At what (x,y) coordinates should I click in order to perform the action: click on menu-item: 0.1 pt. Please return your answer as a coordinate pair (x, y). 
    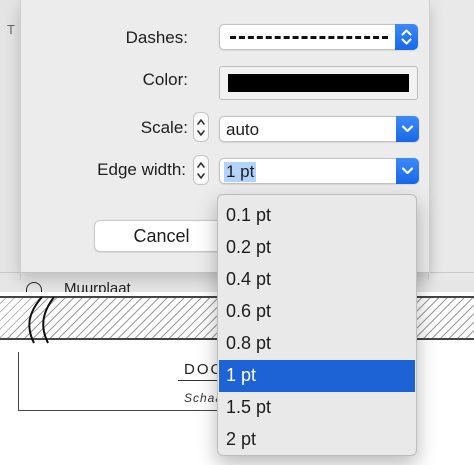
    Looking at the image, I should click on (317, 216).